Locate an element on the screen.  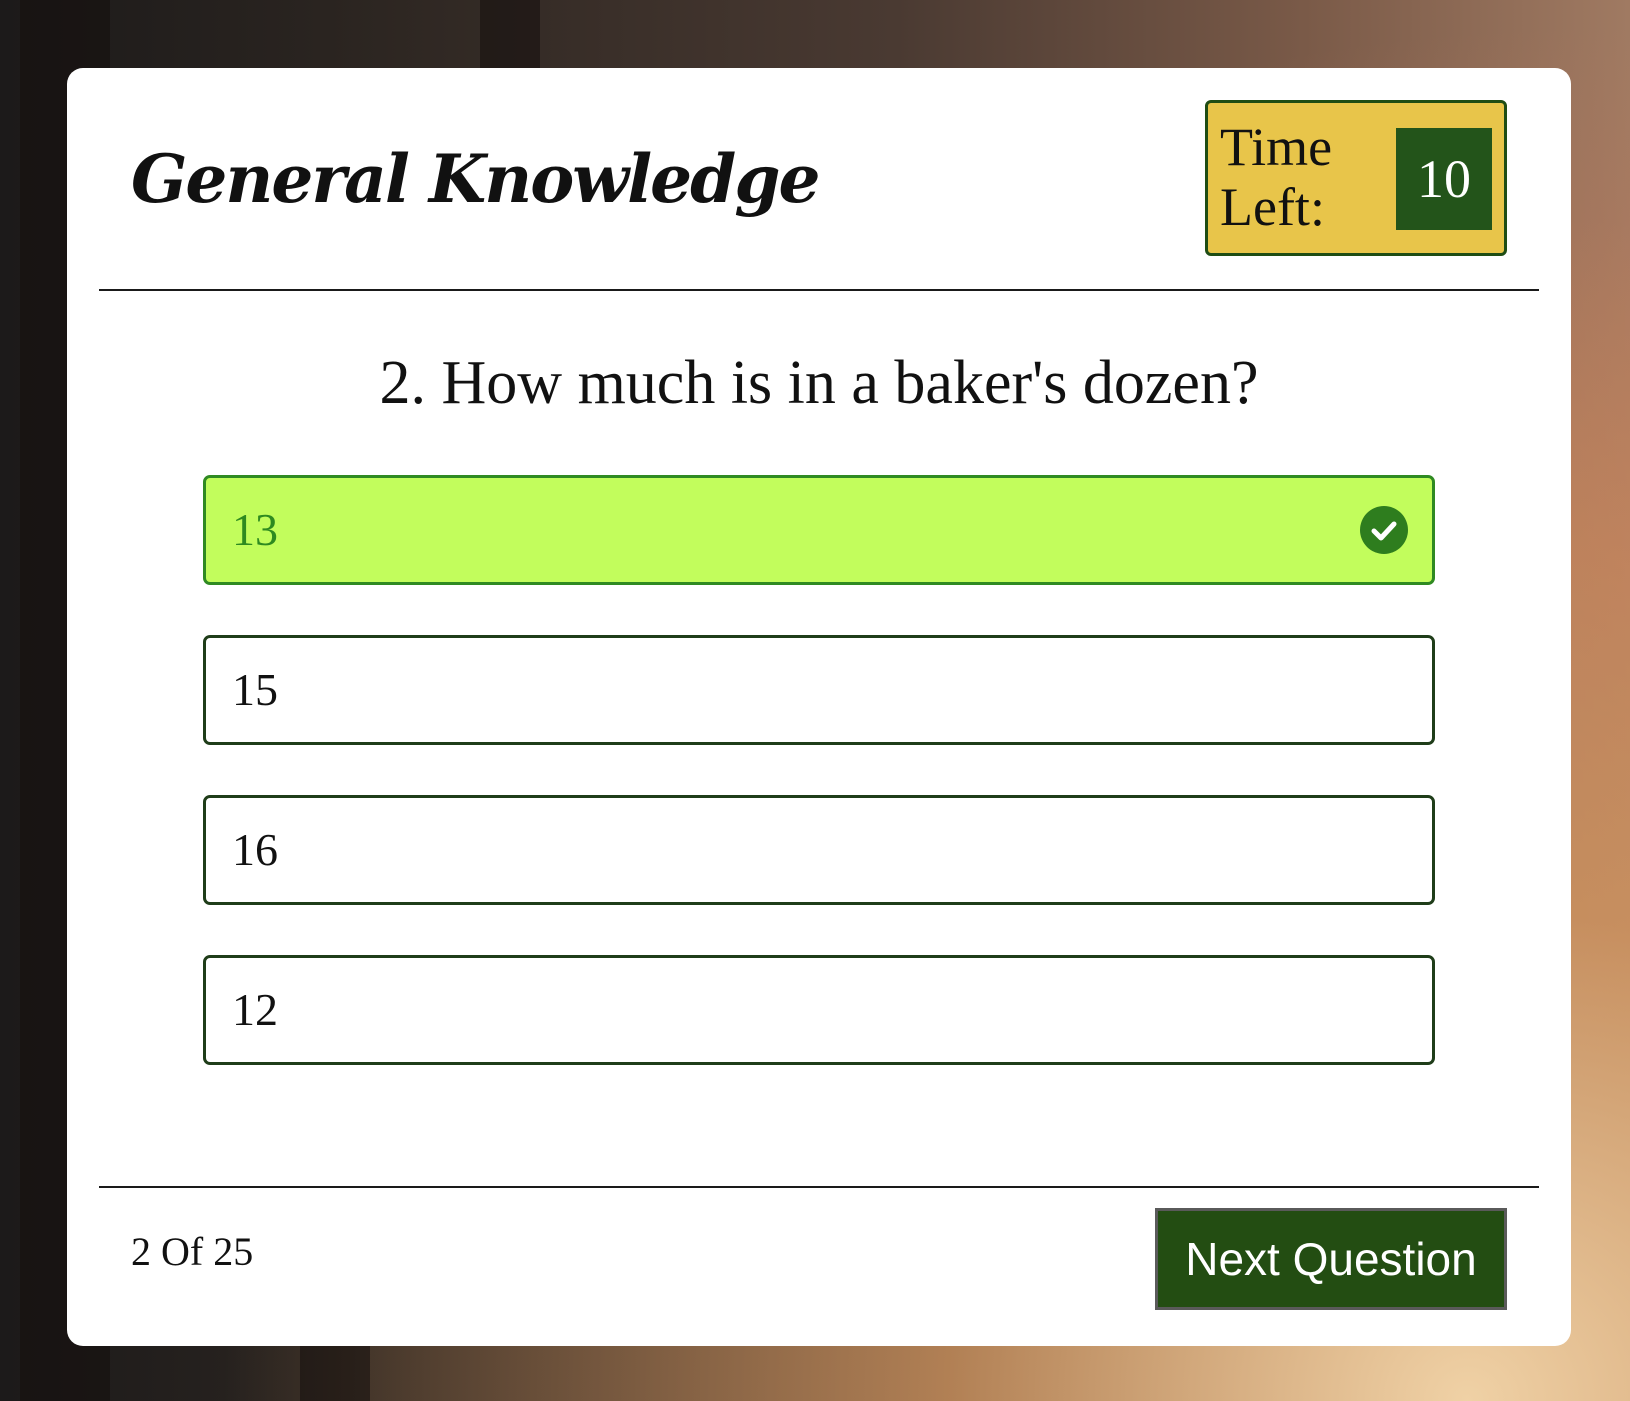
answer-option-label: 16 is located at coordinates (255, 849).